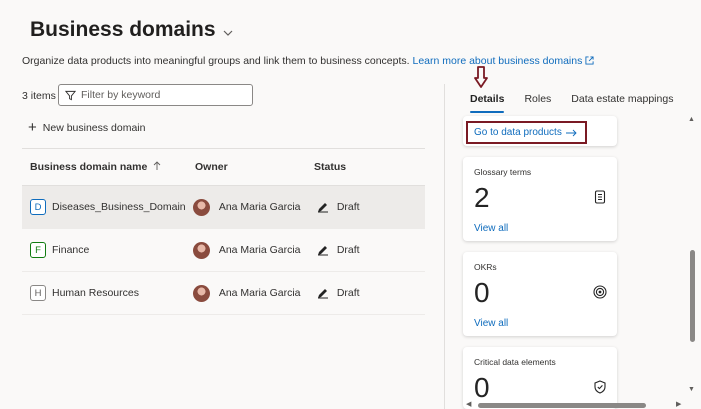 The width and height of the screenshot is (701, 409). What do you see at coordinates (589, 60) in the screenshot?
I see `external-link-icon` at bounding box center [589, 60].